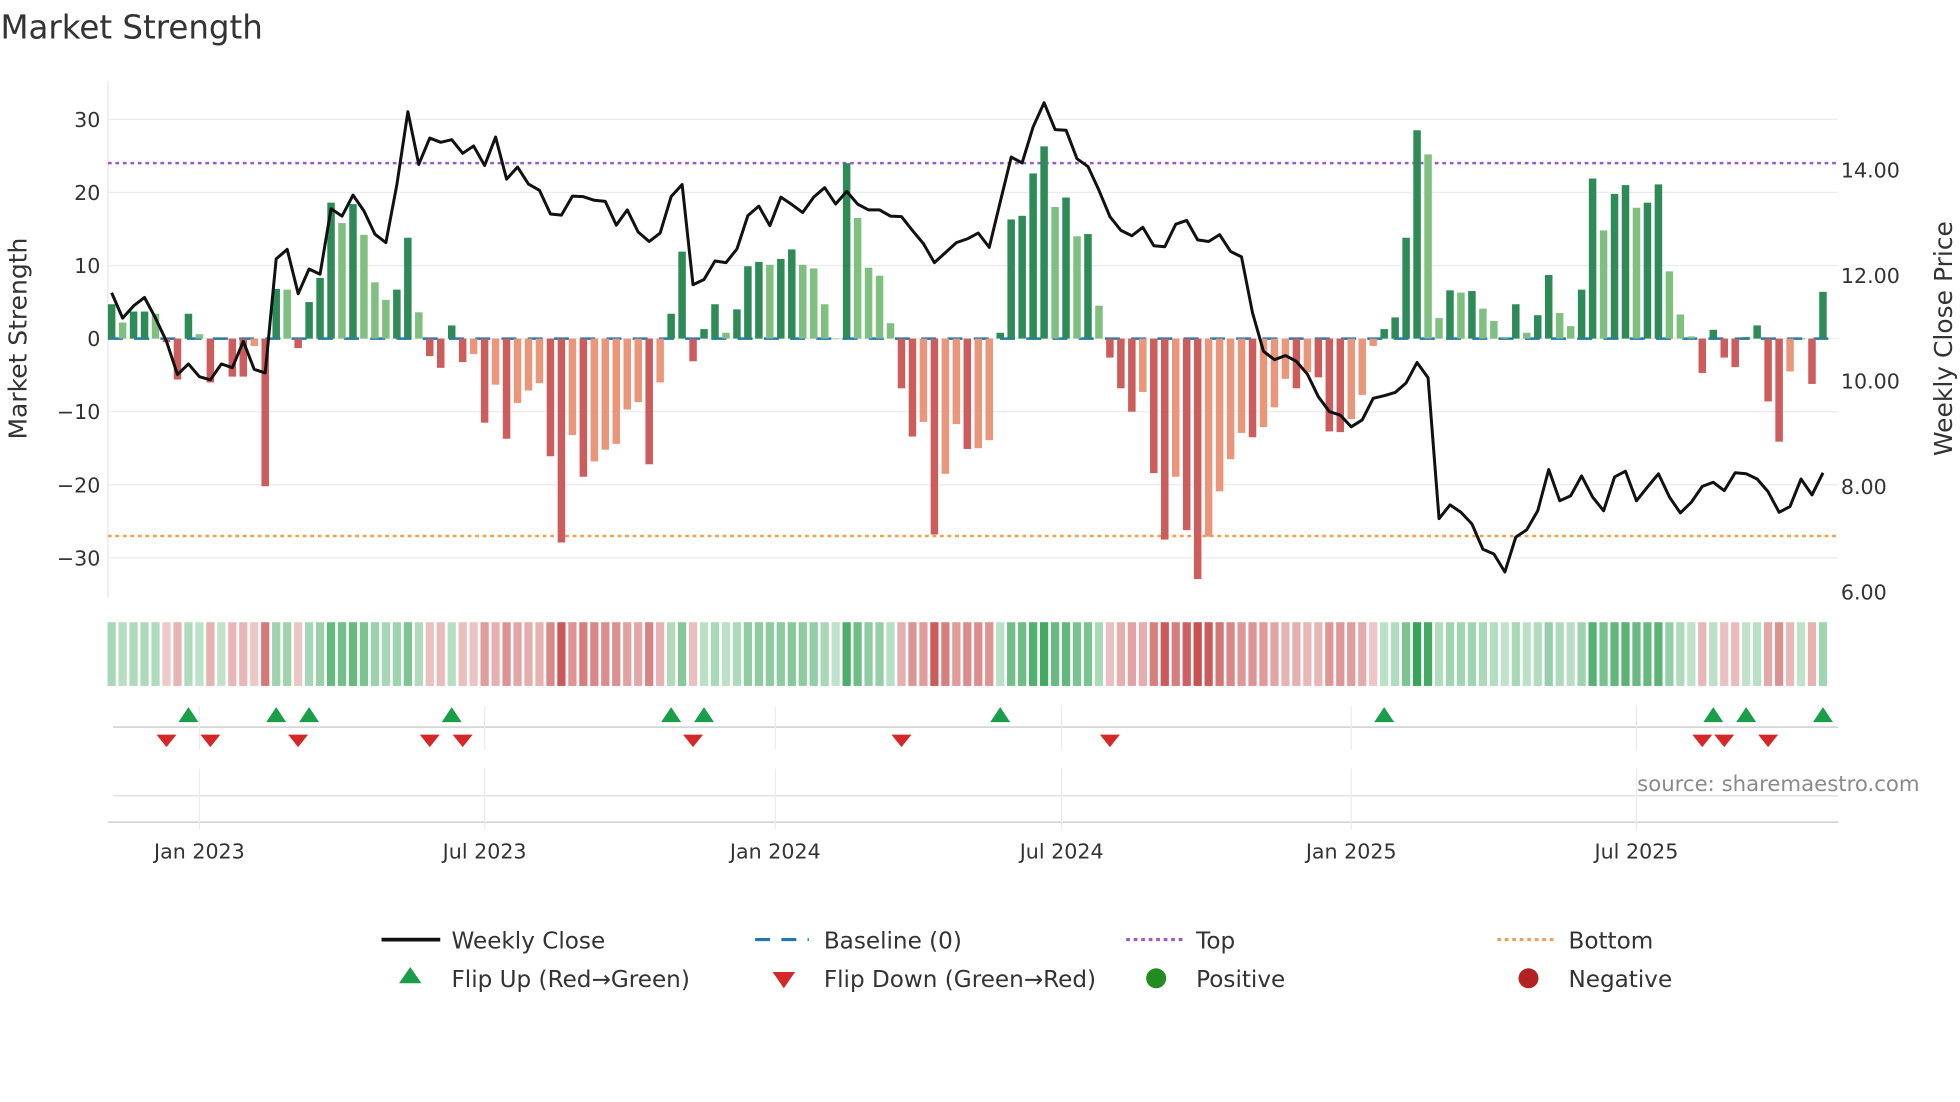  I want to click on y-tick-label: 30, so click(87, 120).